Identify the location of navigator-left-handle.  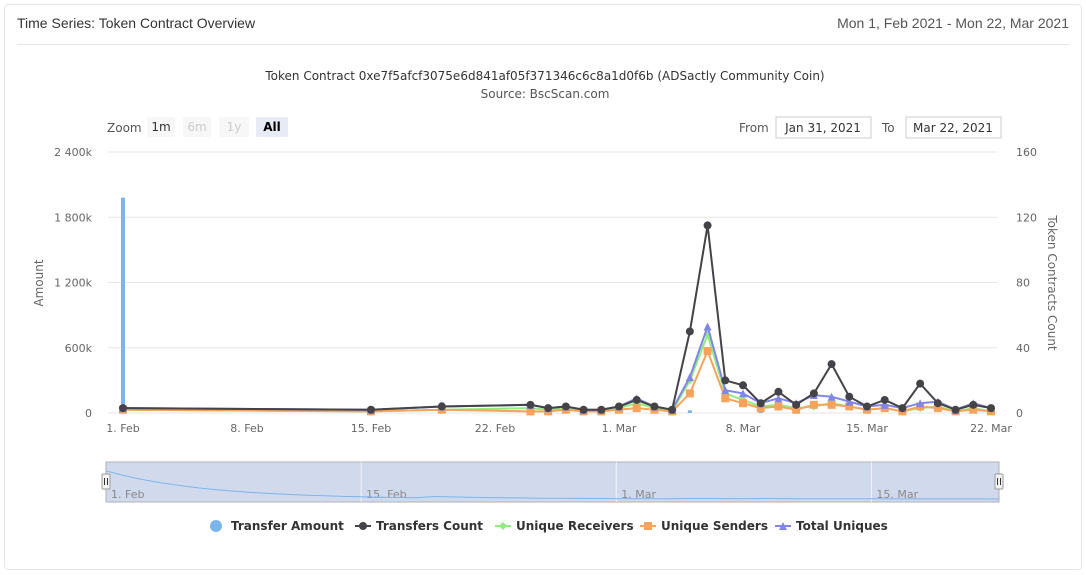
(106, 481).